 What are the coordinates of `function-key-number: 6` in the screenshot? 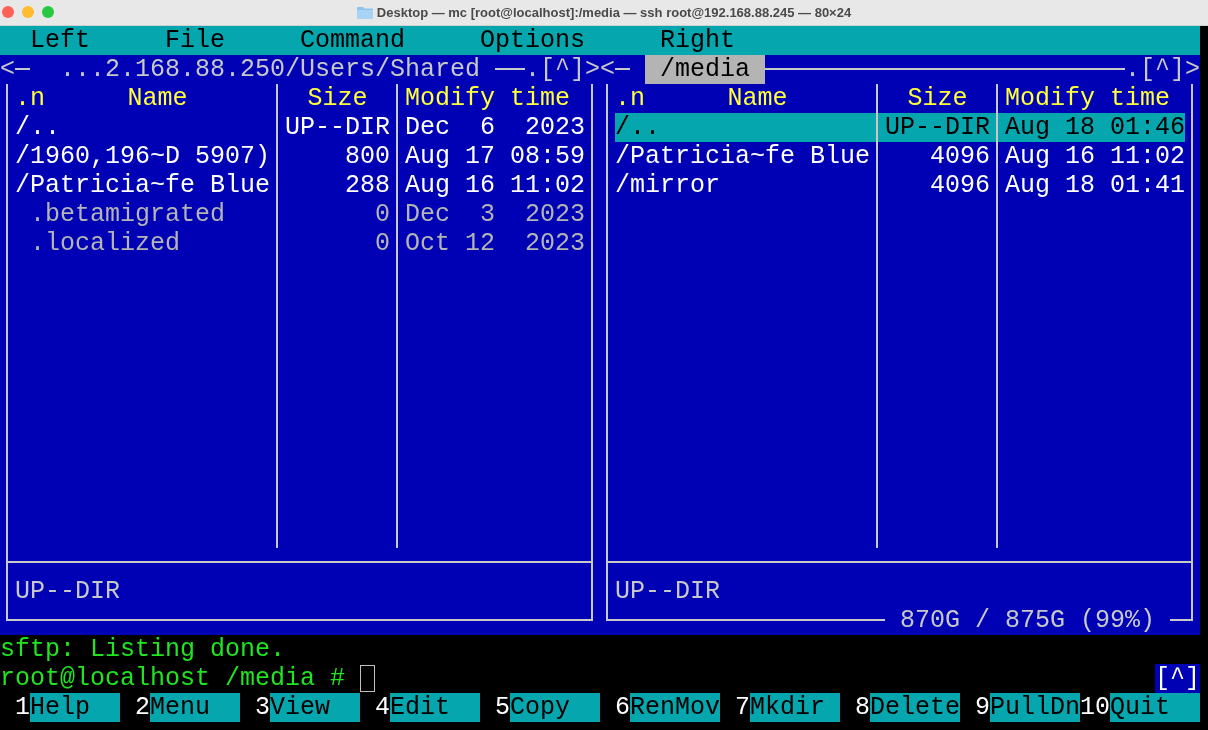 It's located at (622, 707).